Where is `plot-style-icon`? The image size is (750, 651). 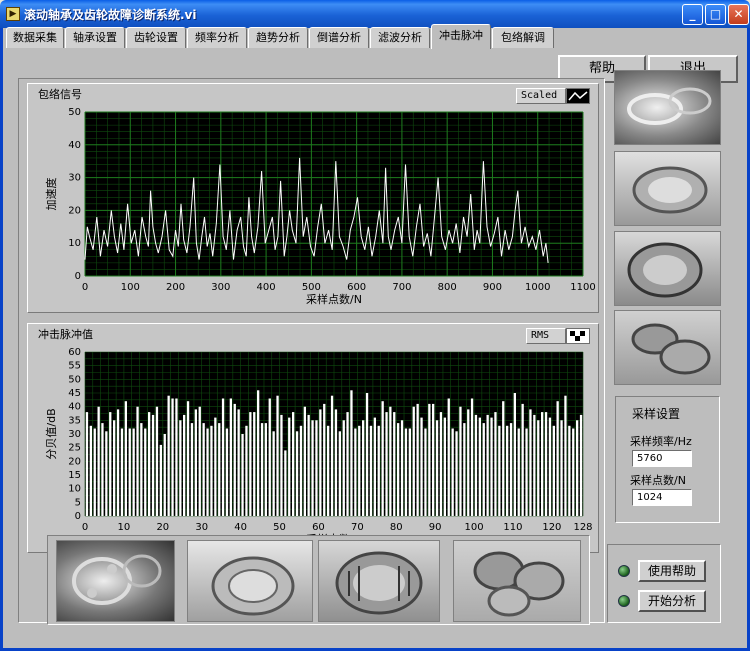 plot-style-icon is located at coordinates (578, 96).